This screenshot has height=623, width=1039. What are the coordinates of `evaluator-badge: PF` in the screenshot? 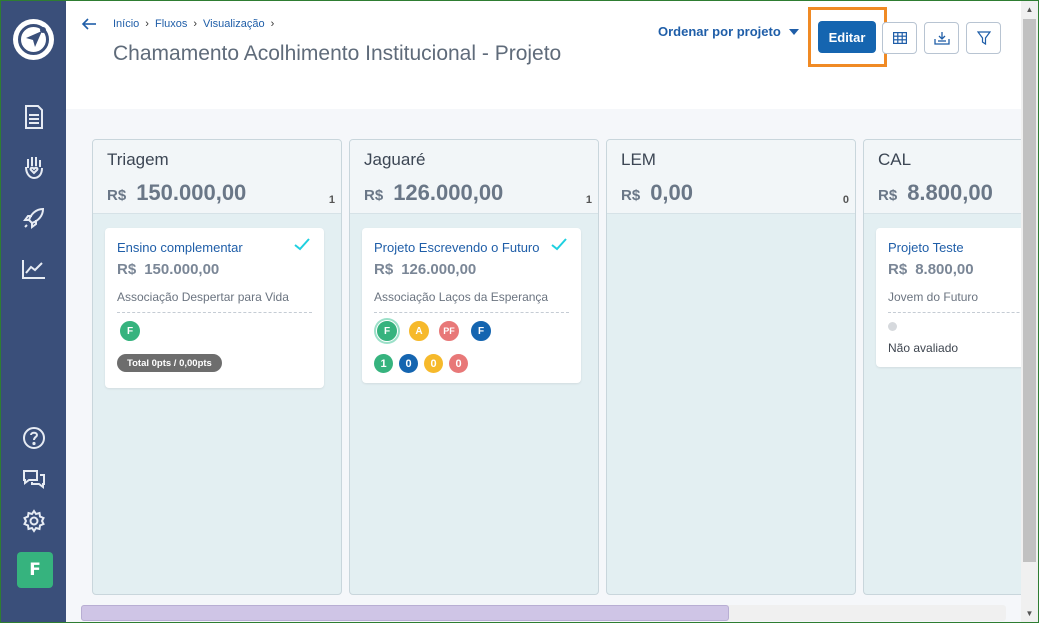 It's located at (449, 331).